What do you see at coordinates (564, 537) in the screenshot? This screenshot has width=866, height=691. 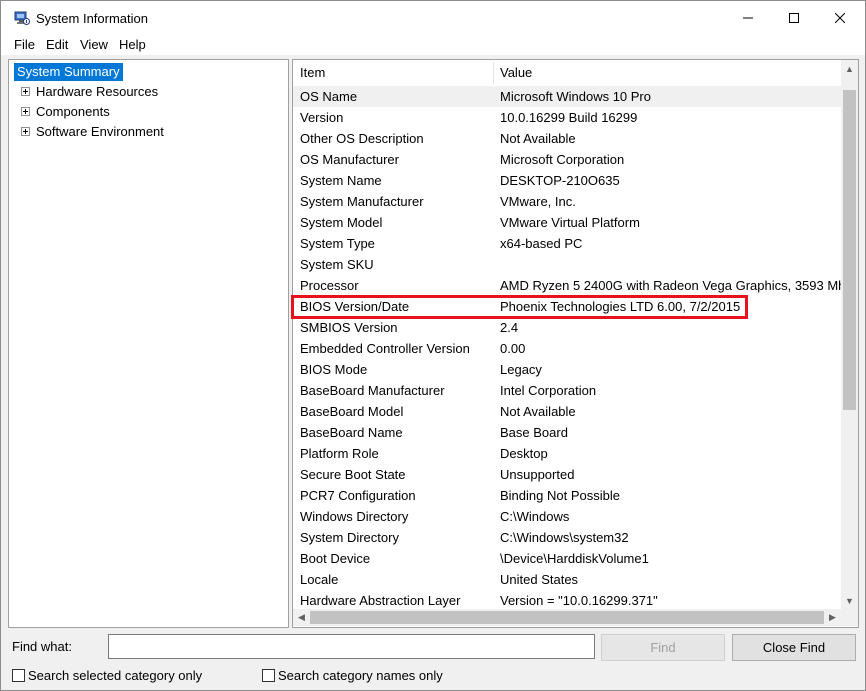 I see `value-cell: C:\Windows\system32` at bounding box center [564, 537].